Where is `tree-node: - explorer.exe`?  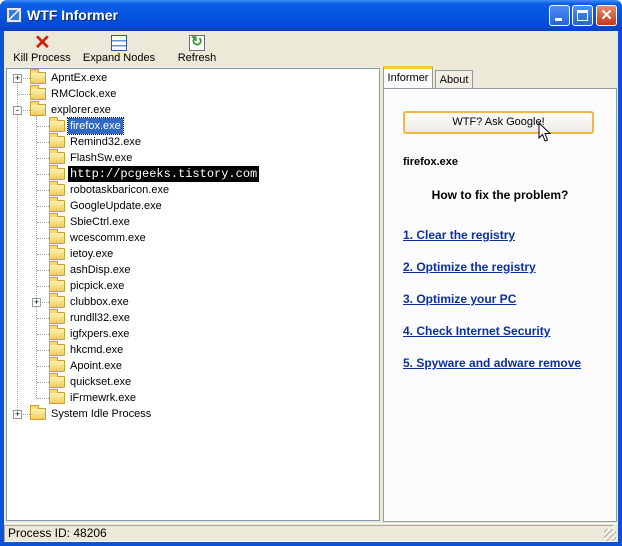 tree-node: - explorer.exe is located at coordinates (193, 109).